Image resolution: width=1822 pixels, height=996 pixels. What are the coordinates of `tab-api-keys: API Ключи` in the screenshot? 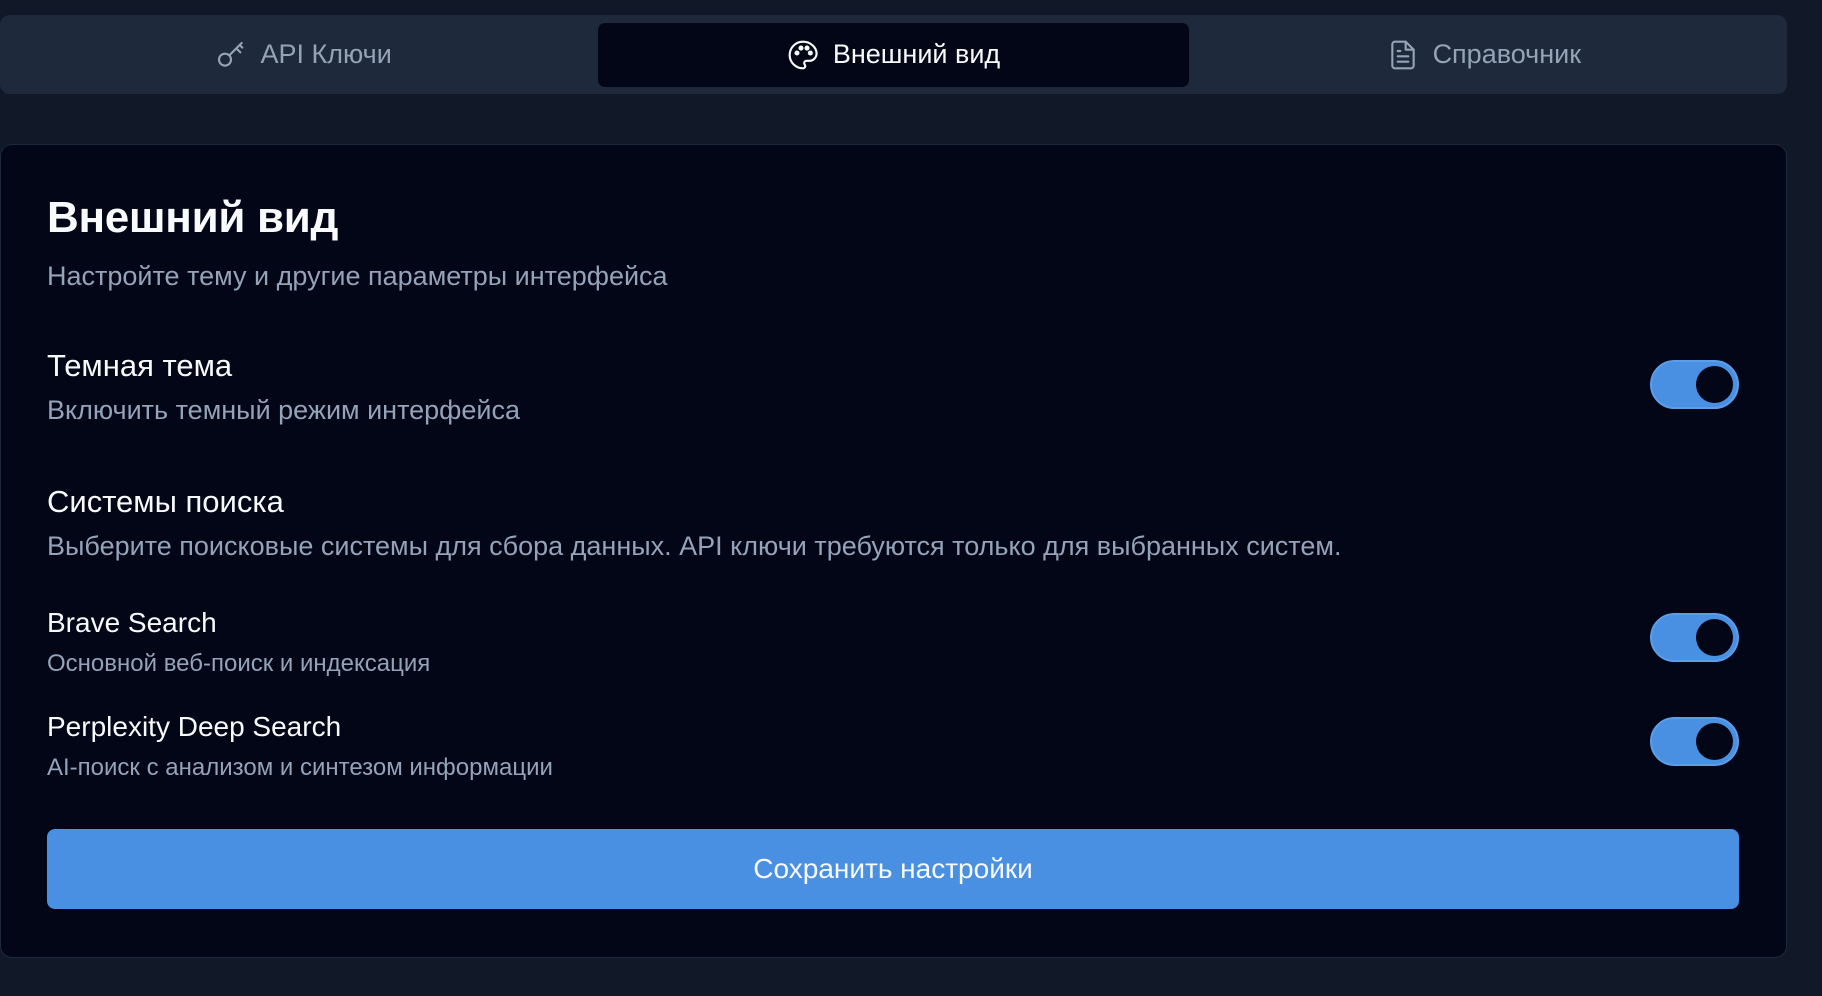 It's located at (303, 55).